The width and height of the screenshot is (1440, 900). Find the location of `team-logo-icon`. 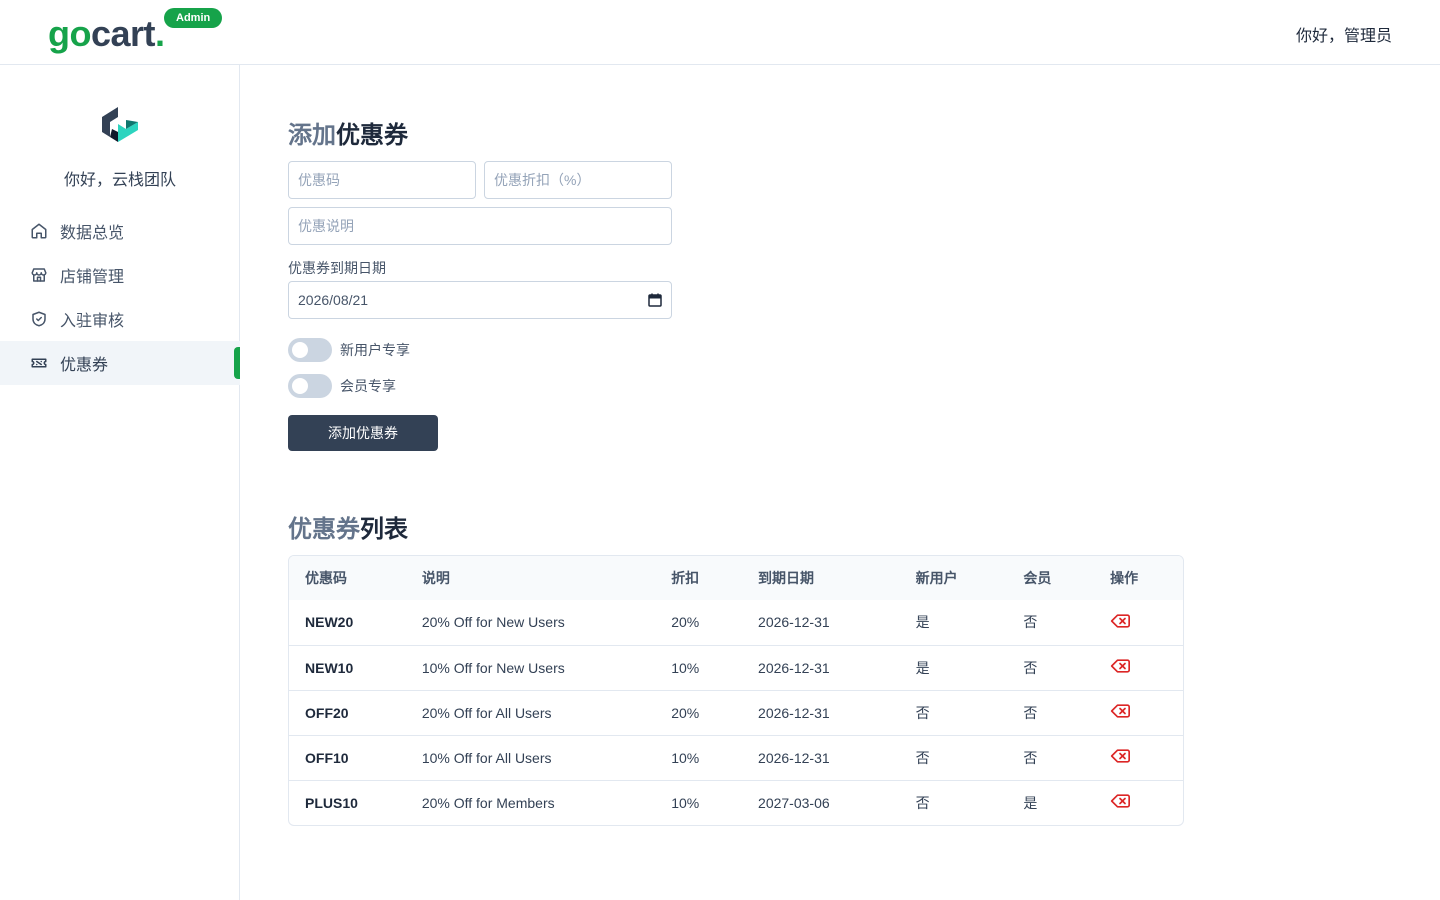

team-logo-icon is located at coordinates (120, 125).